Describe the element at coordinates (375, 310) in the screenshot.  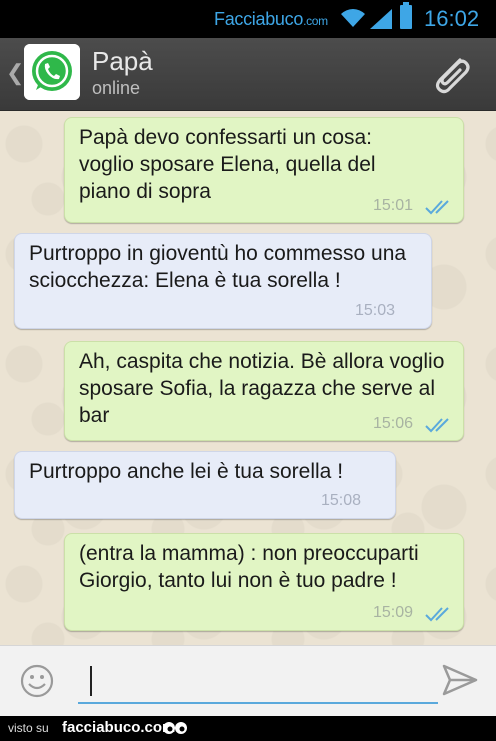
I see `message-time: 15:03` at that location.